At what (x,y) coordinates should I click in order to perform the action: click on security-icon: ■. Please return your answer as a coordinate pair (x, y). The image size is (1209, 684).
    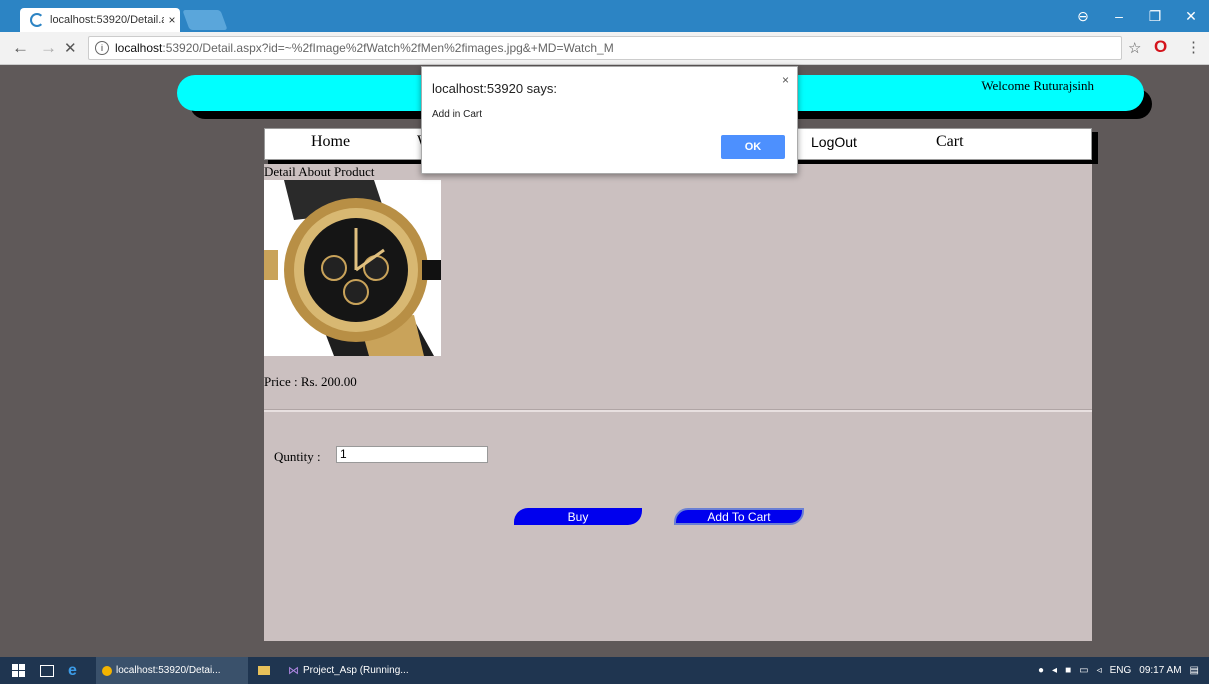
    Looking at the image, I should click on (1068, 670).